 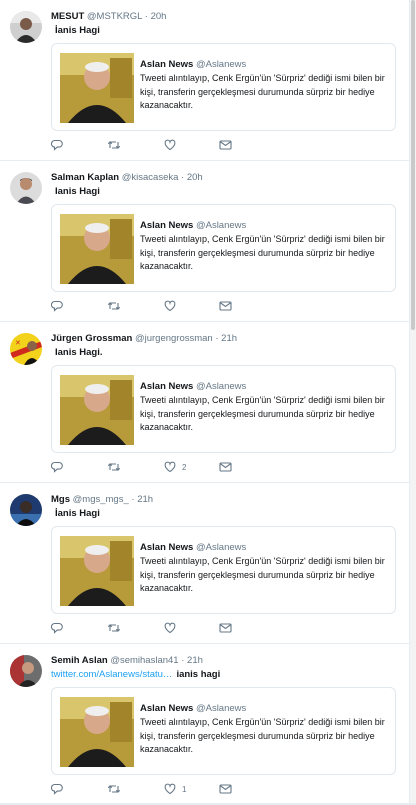 What do you see at coordinates (191, 467) in the screenshot?
I see `tweet-actions: 2` at bounding box center [191, 467].